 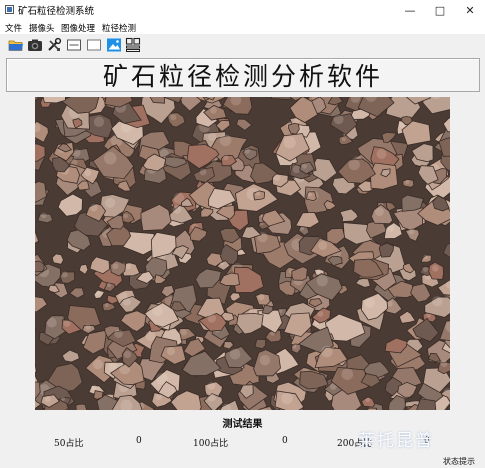 I want to click on image-frame-icon, so click(x=74, y=45).